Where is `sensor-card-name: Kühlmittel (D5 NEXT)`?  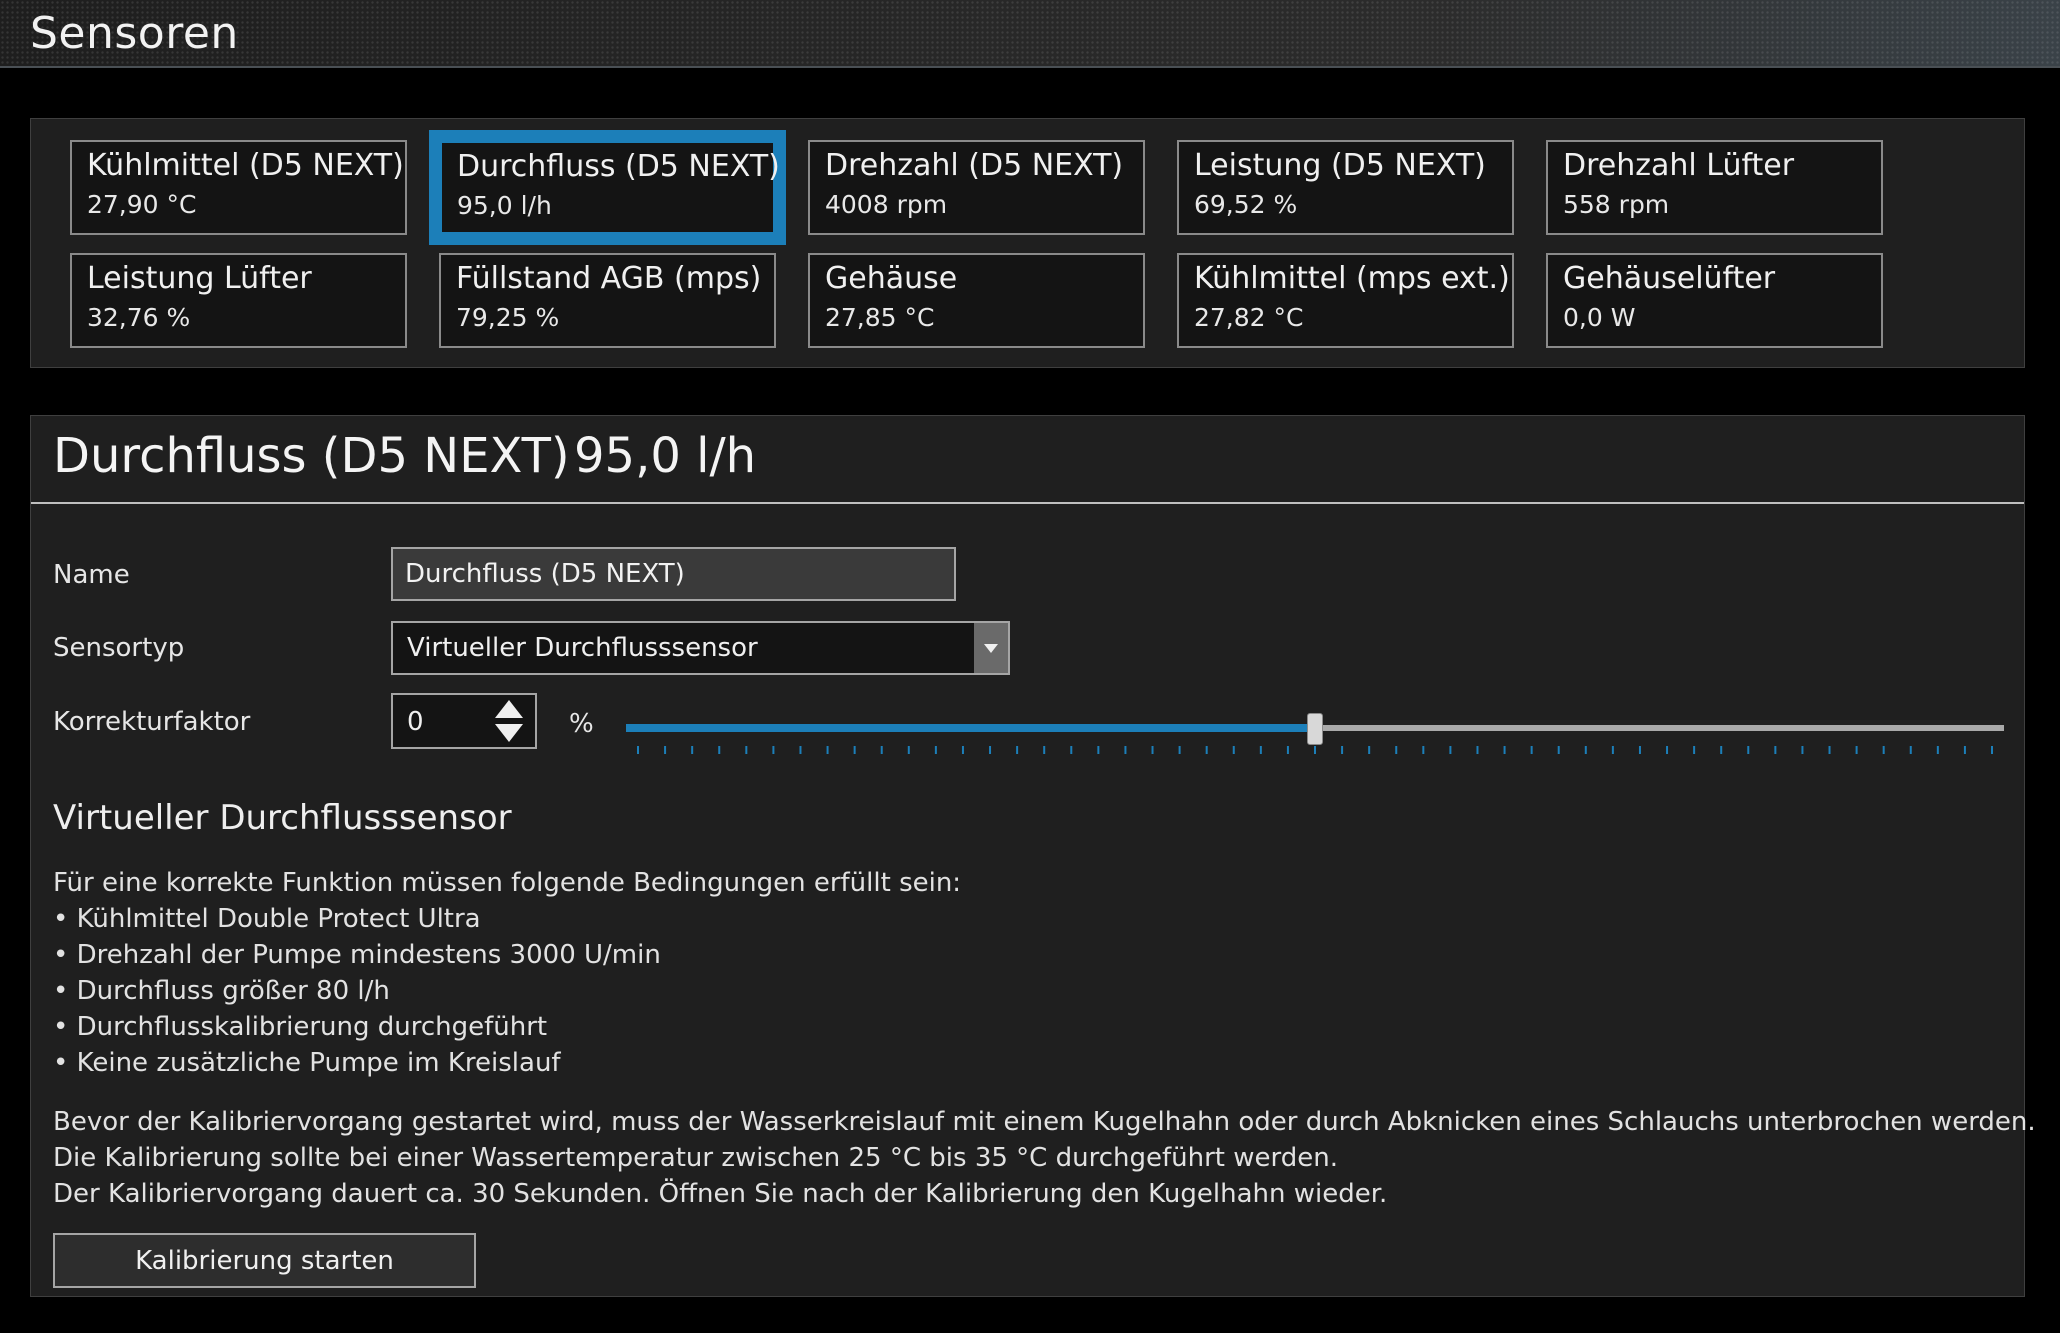
sensor-card-name: Kühlmittel (D5 NEXT) is located at coordinates (245, 165).